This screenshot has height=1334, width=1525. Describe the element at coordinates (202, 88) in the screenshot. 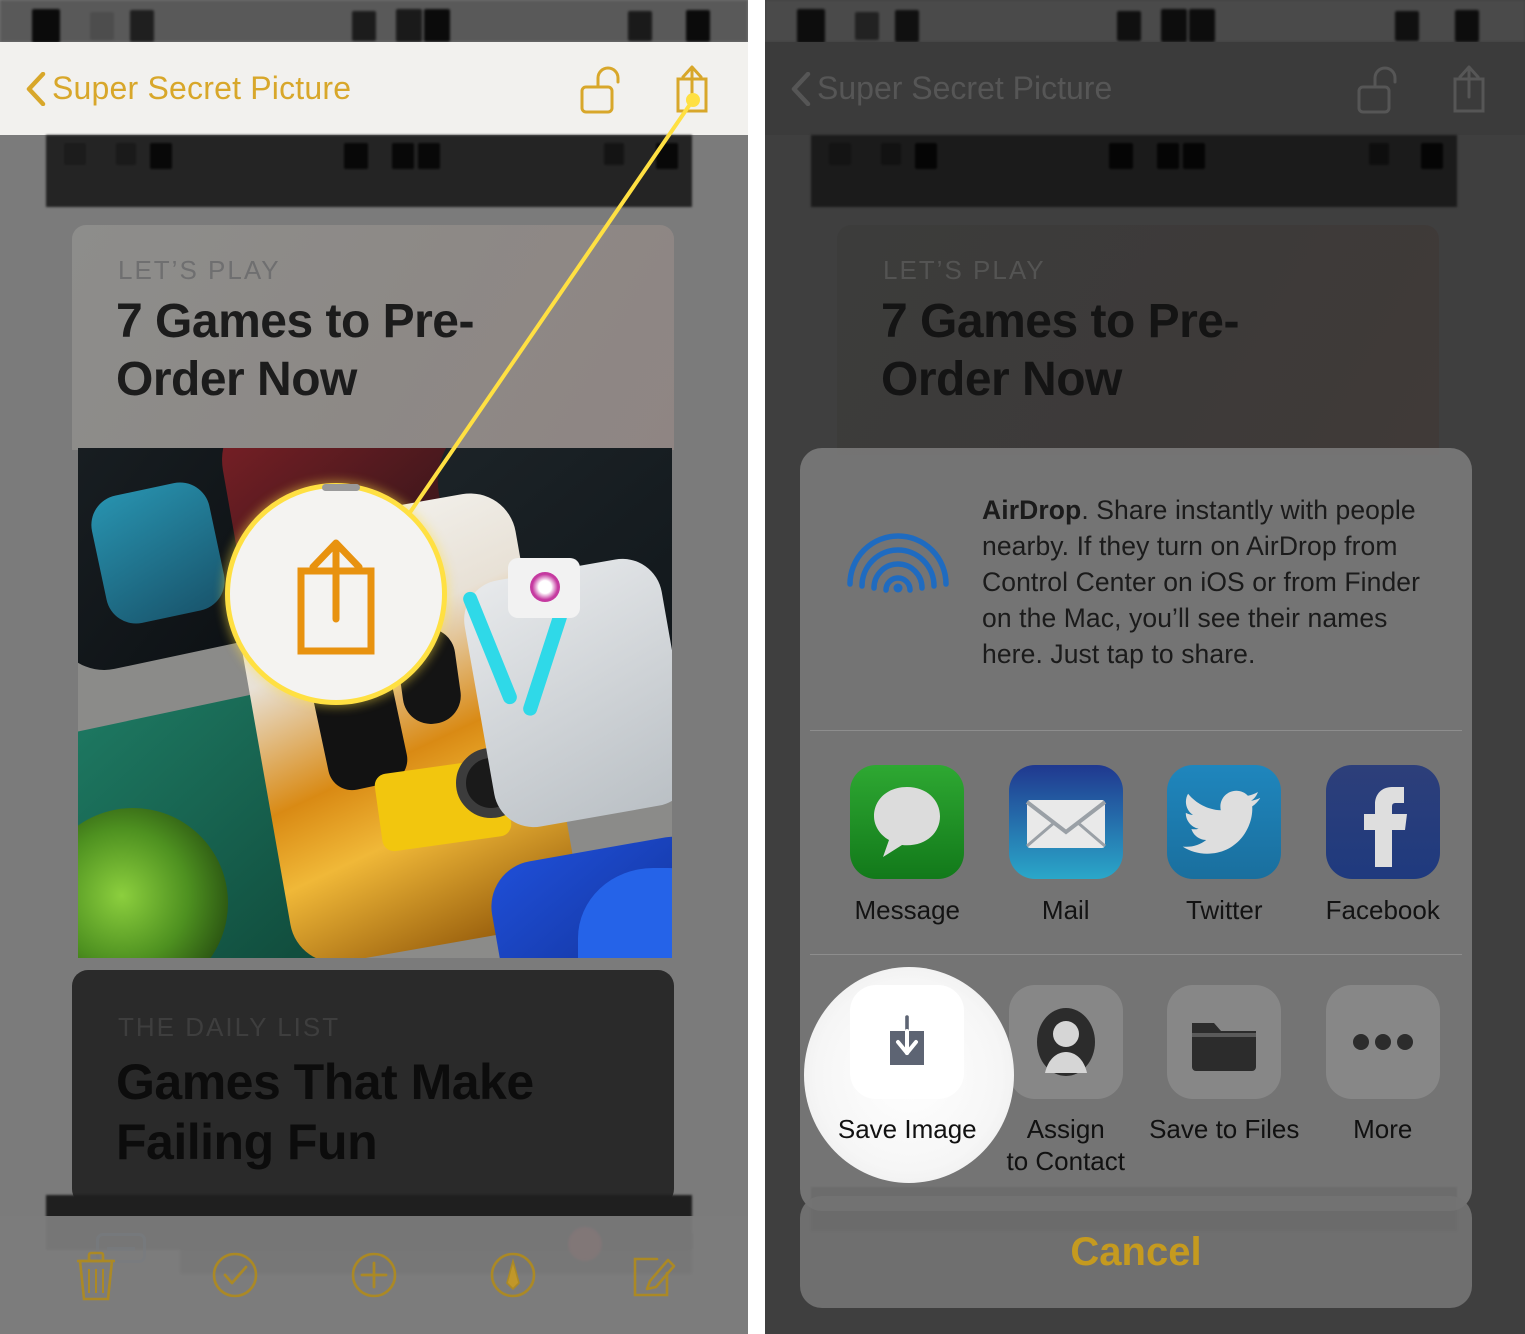

I see `page-title: Super Secret Picture` at that location.